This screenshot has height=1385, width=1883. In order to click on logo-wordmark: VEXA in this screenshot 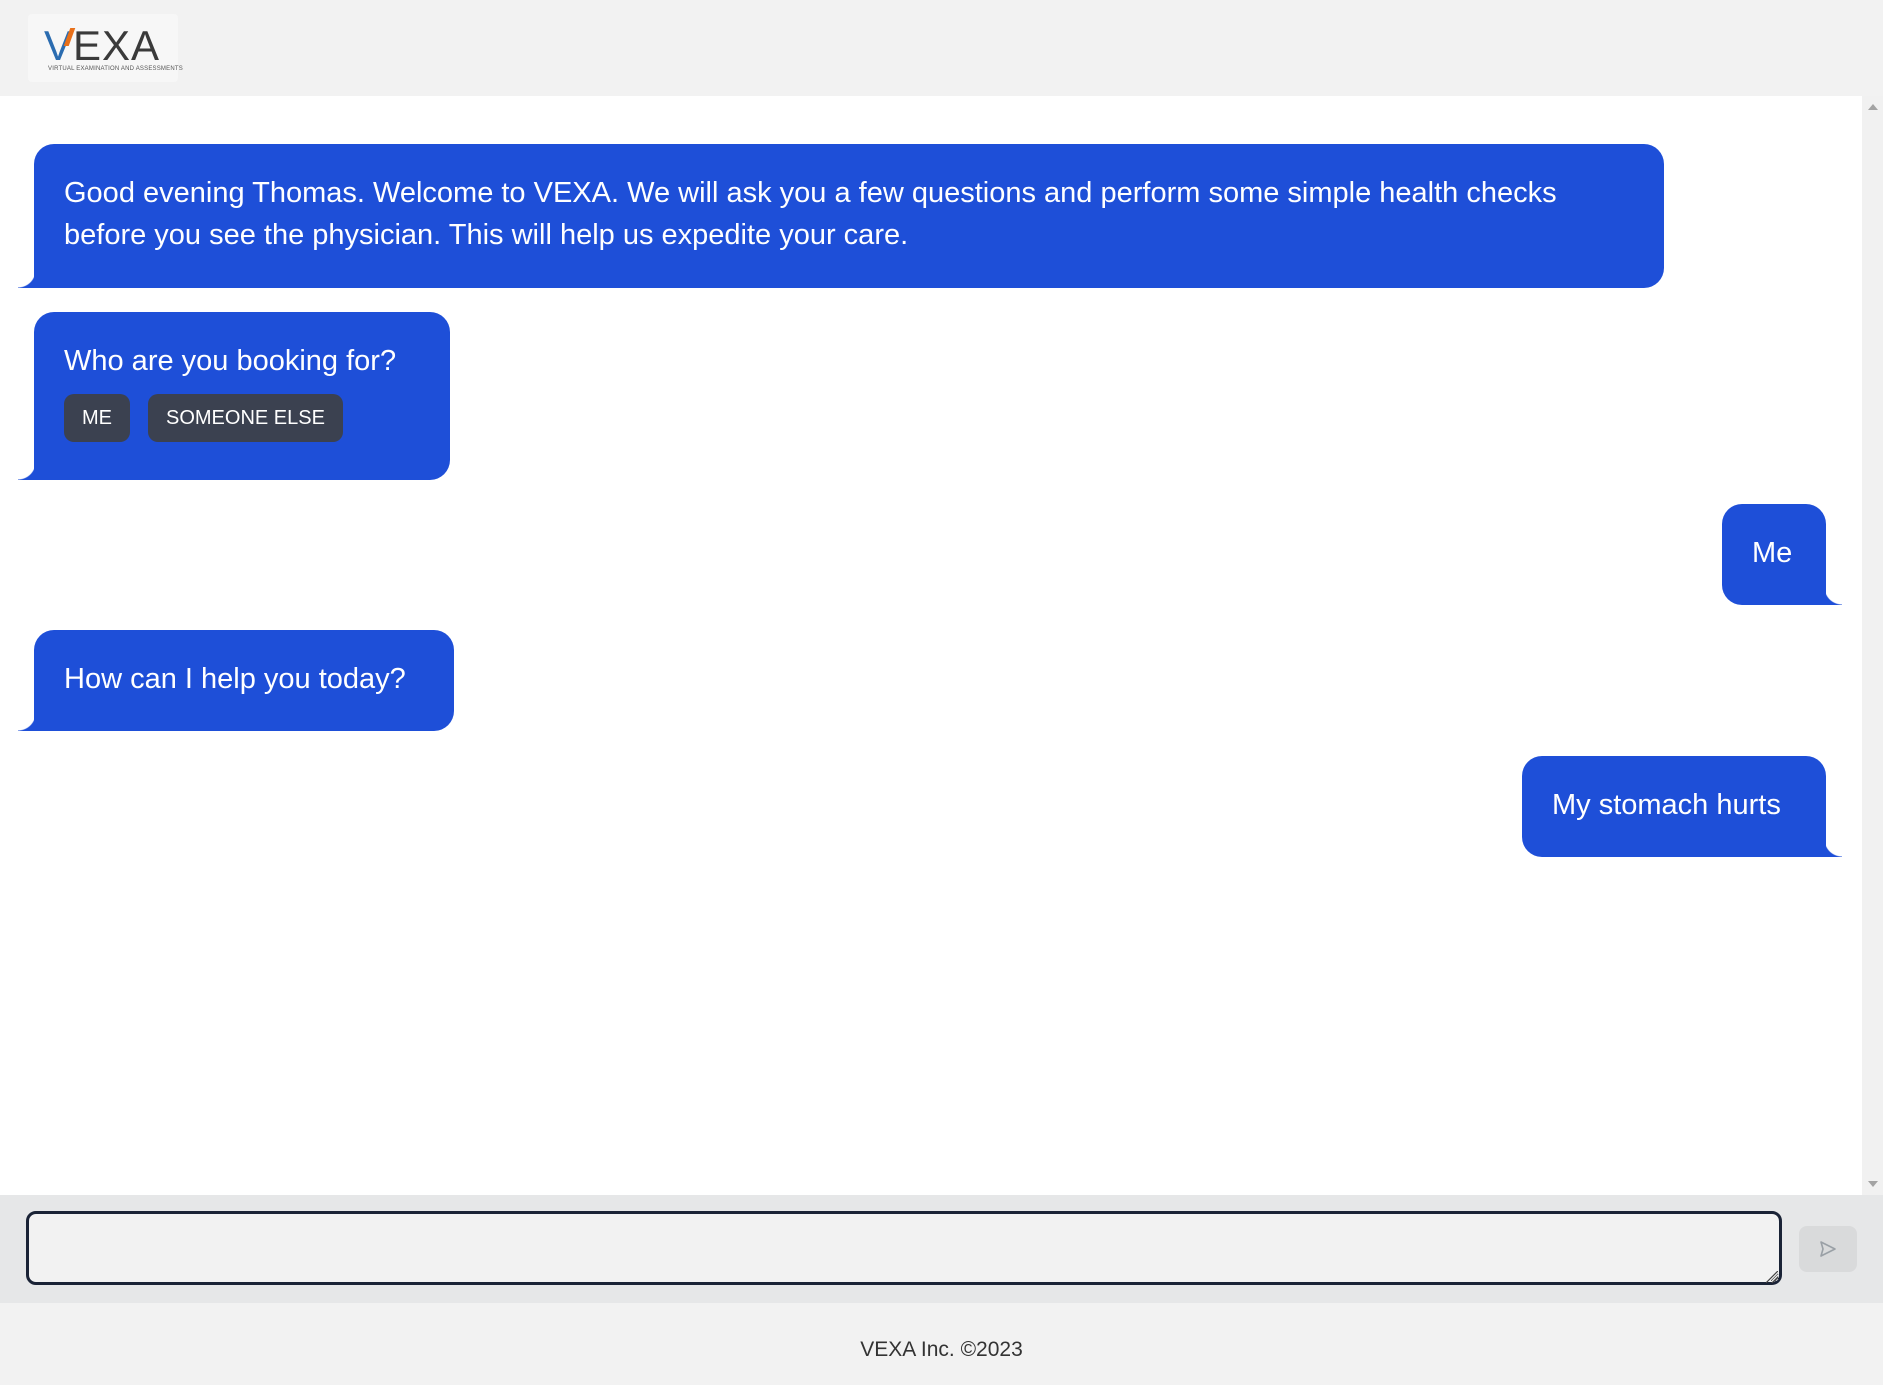, I will do `click(102, 46)`.